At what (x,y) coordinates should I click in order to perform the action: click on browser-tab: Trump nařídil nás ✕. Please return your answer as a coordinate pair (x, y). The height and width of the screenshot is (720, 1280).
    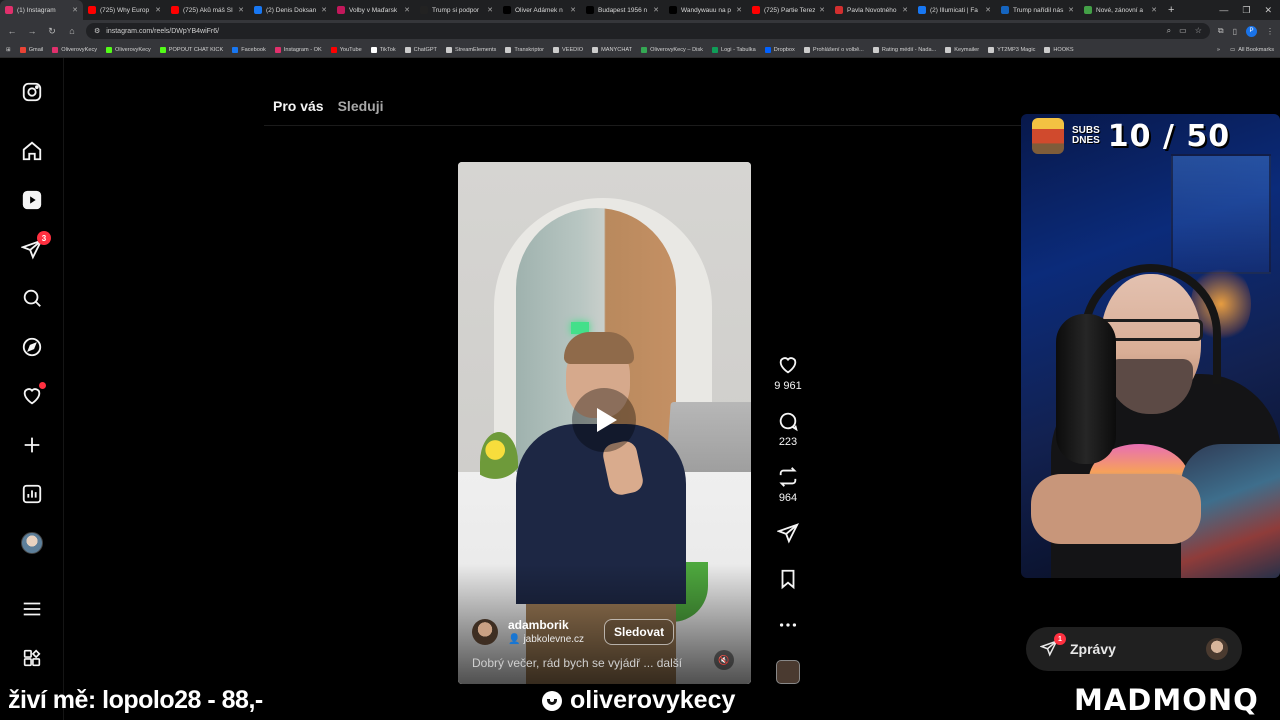
    Looking at the image, I should click on (1037, 10).